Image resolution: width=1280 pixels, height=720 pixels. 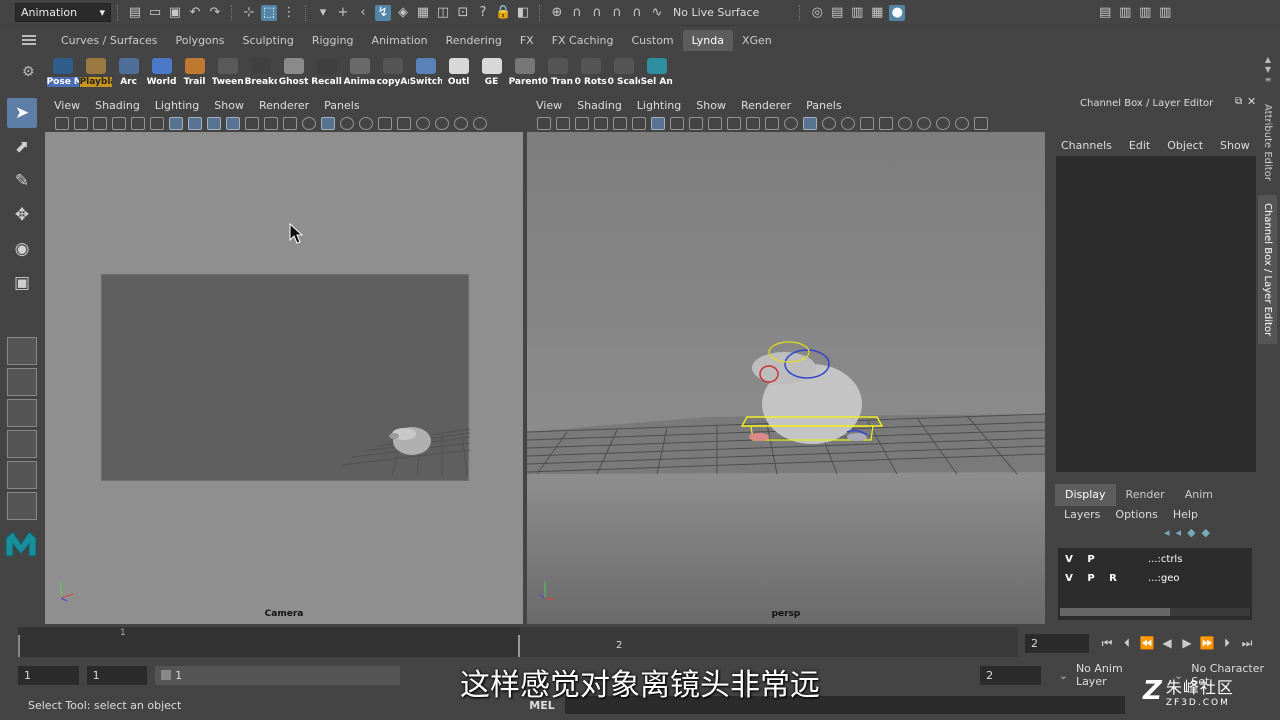 What do you see at coordinates (155, 13) in the screenshot?
I see `open-scene-icon: ▭` at bounding box center [155, 13].